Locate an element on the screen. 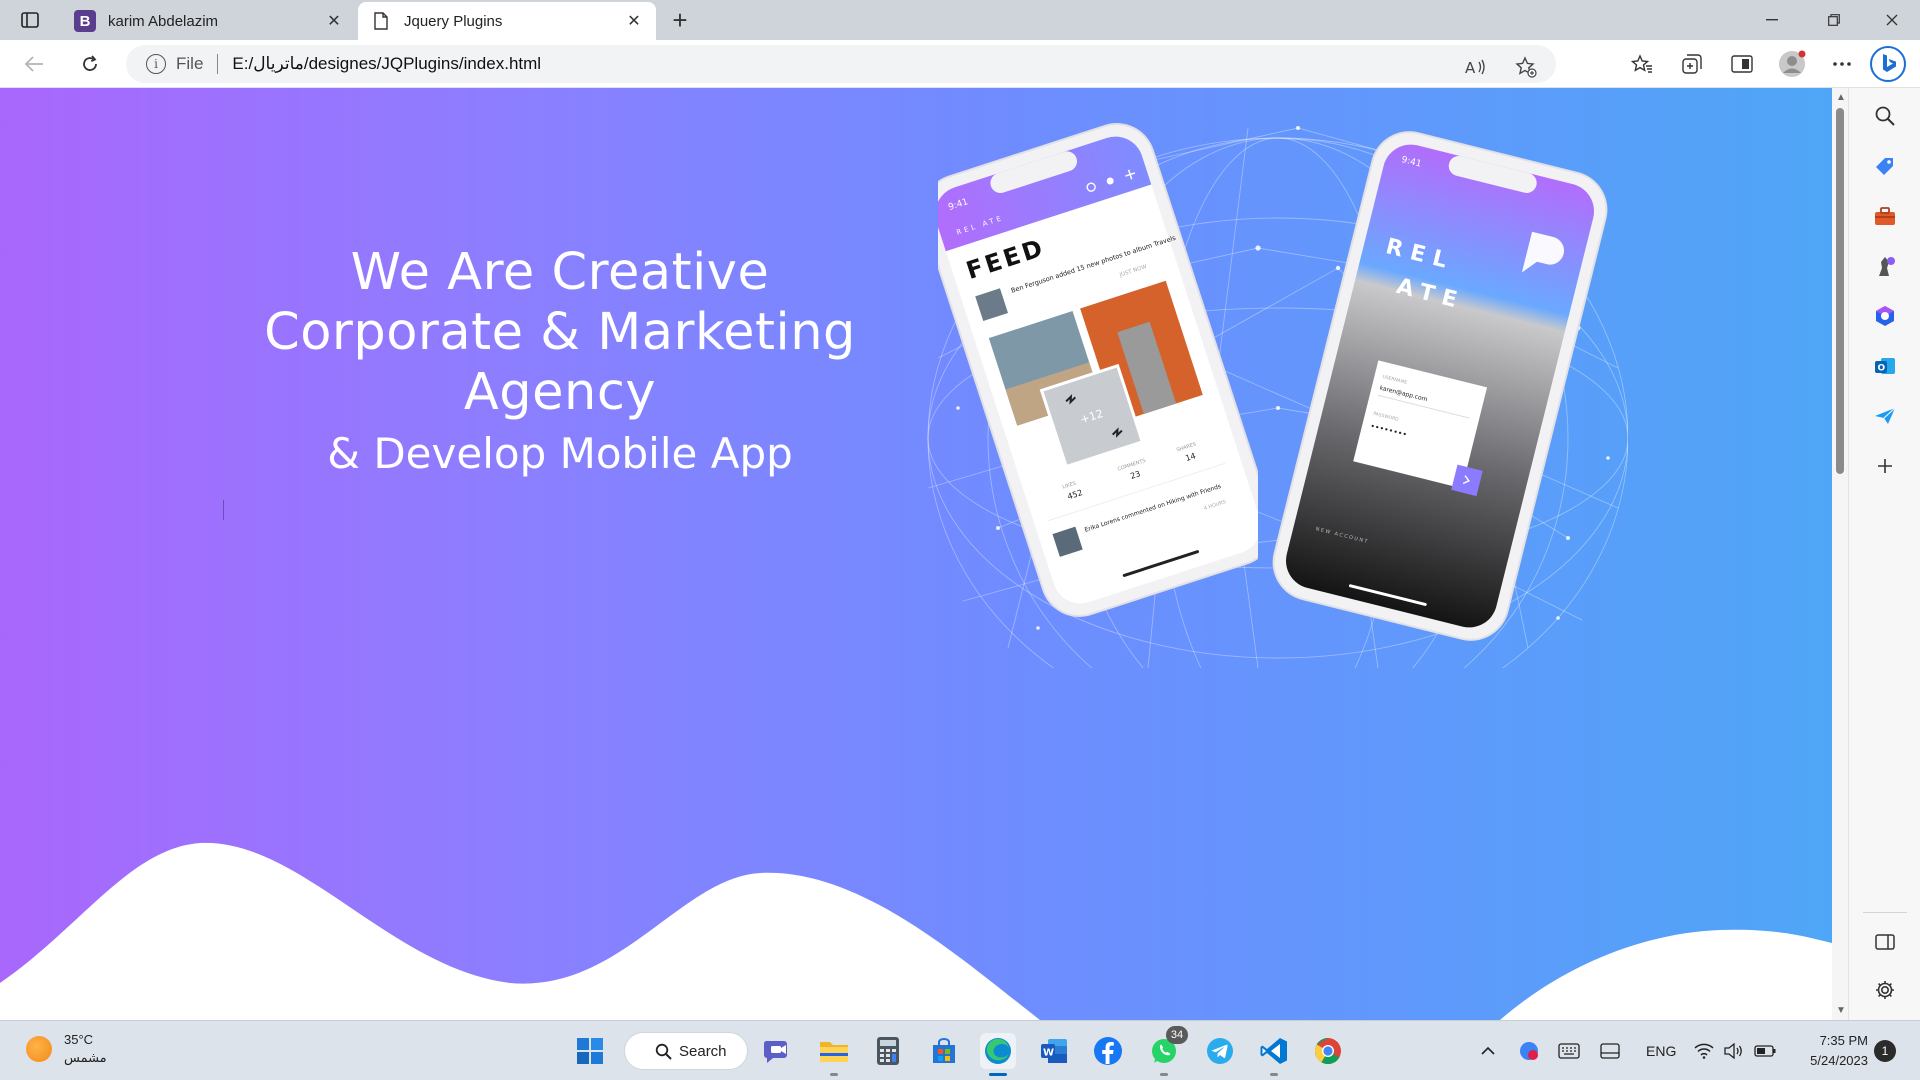 Image resolution: width=1920 pixels, height=1080 pixels. star-add-icon is located at coordinates (1526, 67).